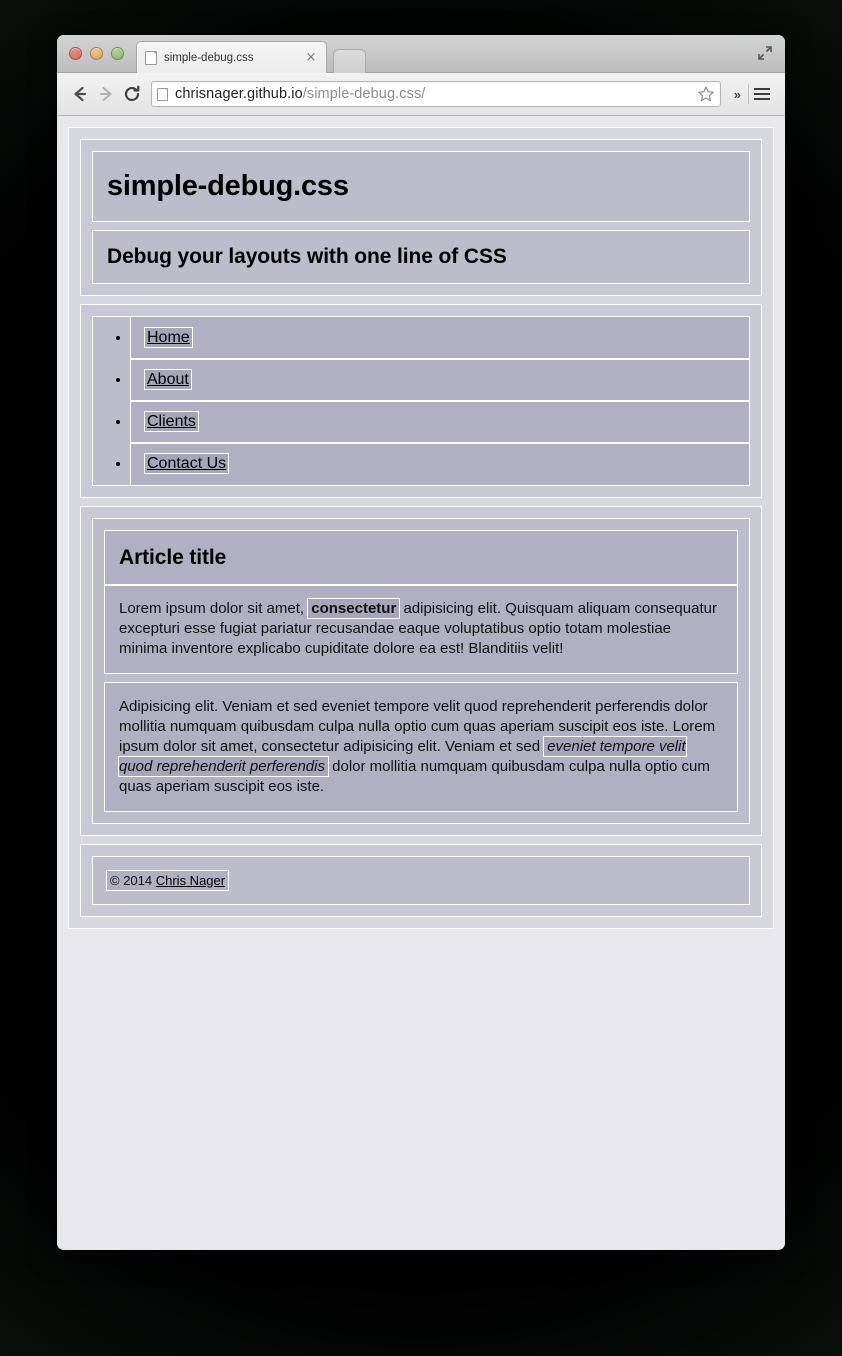 The image size is (842, 1356). Describe the element at coordinates (80, 94) in the screenshot. I see `back-icon` at that location.